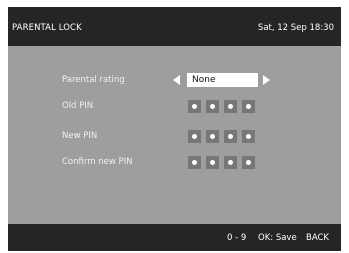 This screenshot has height=253, width=349. What do you see at coordinates (47, 28) in the screenshot?
I see `page-title: PARENTAL LOCK` at bounding box center [47, 28].